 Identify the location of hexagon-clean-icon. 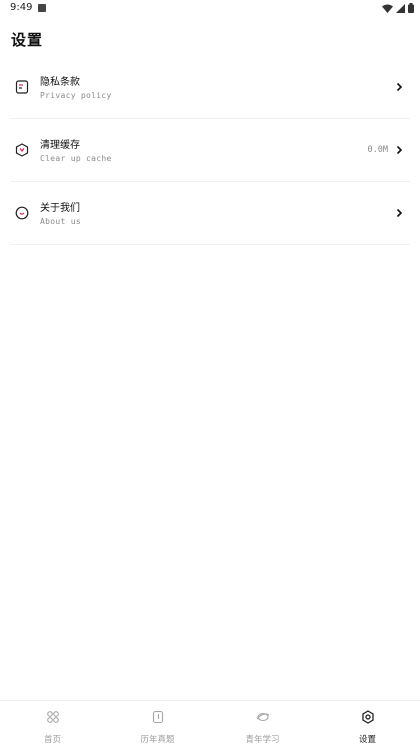
(22, 150).